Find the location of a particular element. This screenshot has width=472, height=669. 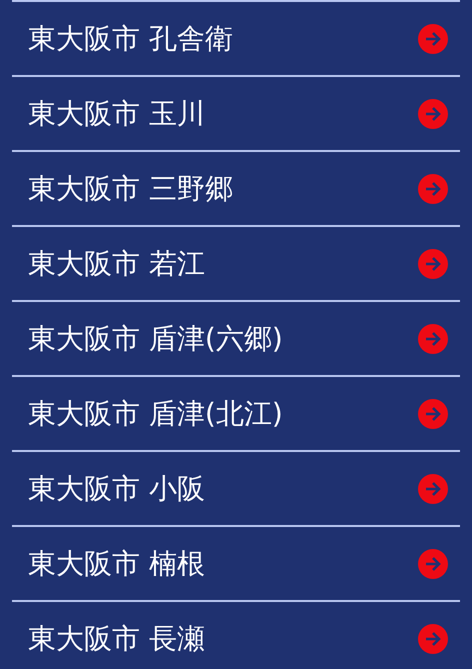

list-item: 東大阪市 三野郷 is located at coordinates (236, 187).